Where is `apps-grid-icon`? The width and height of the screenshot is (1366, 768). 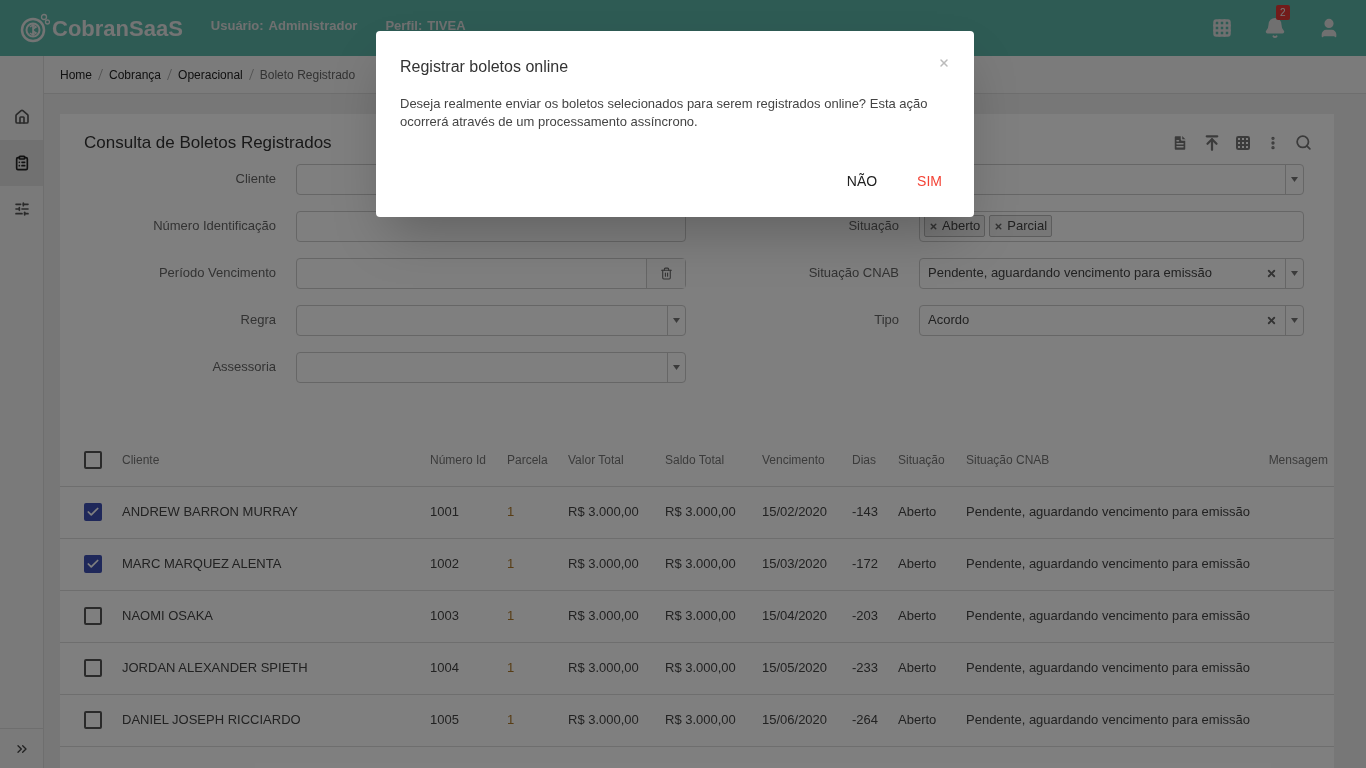 apps-grid-icon is located at coordinates (1222, 28).